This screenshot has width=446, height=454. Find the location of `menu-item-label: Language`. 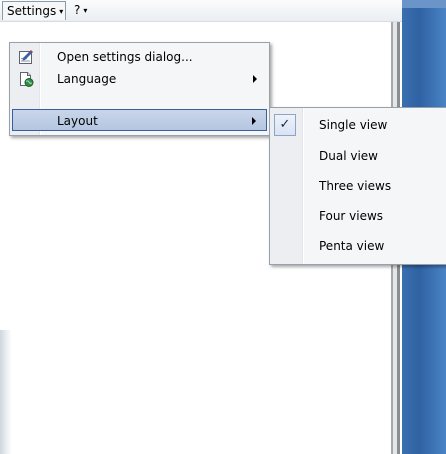

menu-item-label: Language is located at coordinates (87, 79).